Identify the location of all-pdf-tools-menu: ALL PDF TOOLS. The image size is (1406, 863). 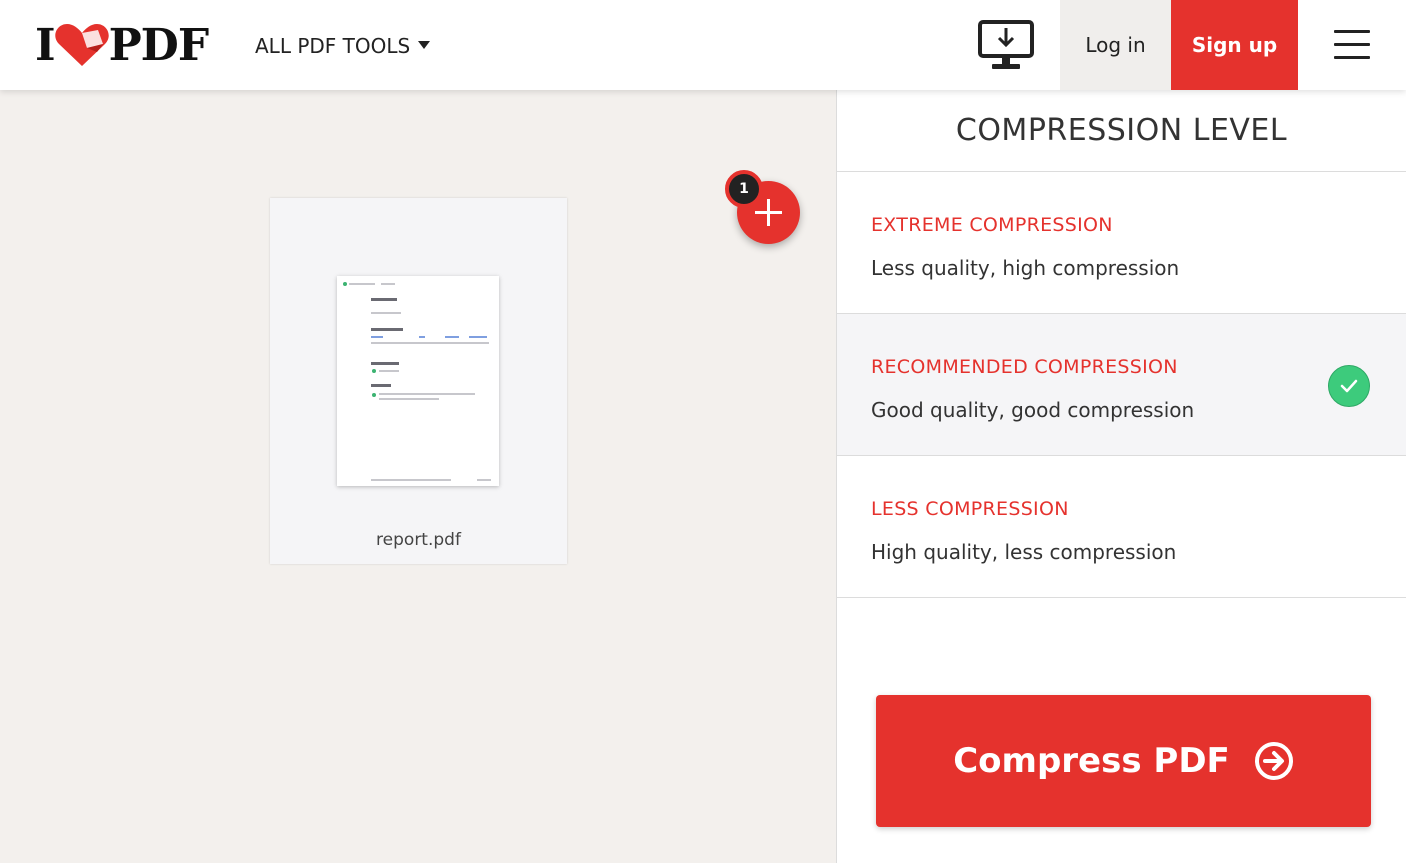
(343, 46).